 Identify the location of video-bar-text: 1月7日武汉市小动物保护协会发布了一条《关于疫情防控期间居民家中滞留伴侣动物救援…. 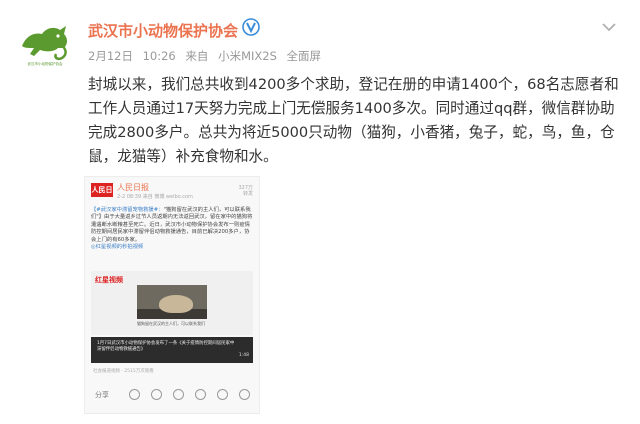
(166, 346).